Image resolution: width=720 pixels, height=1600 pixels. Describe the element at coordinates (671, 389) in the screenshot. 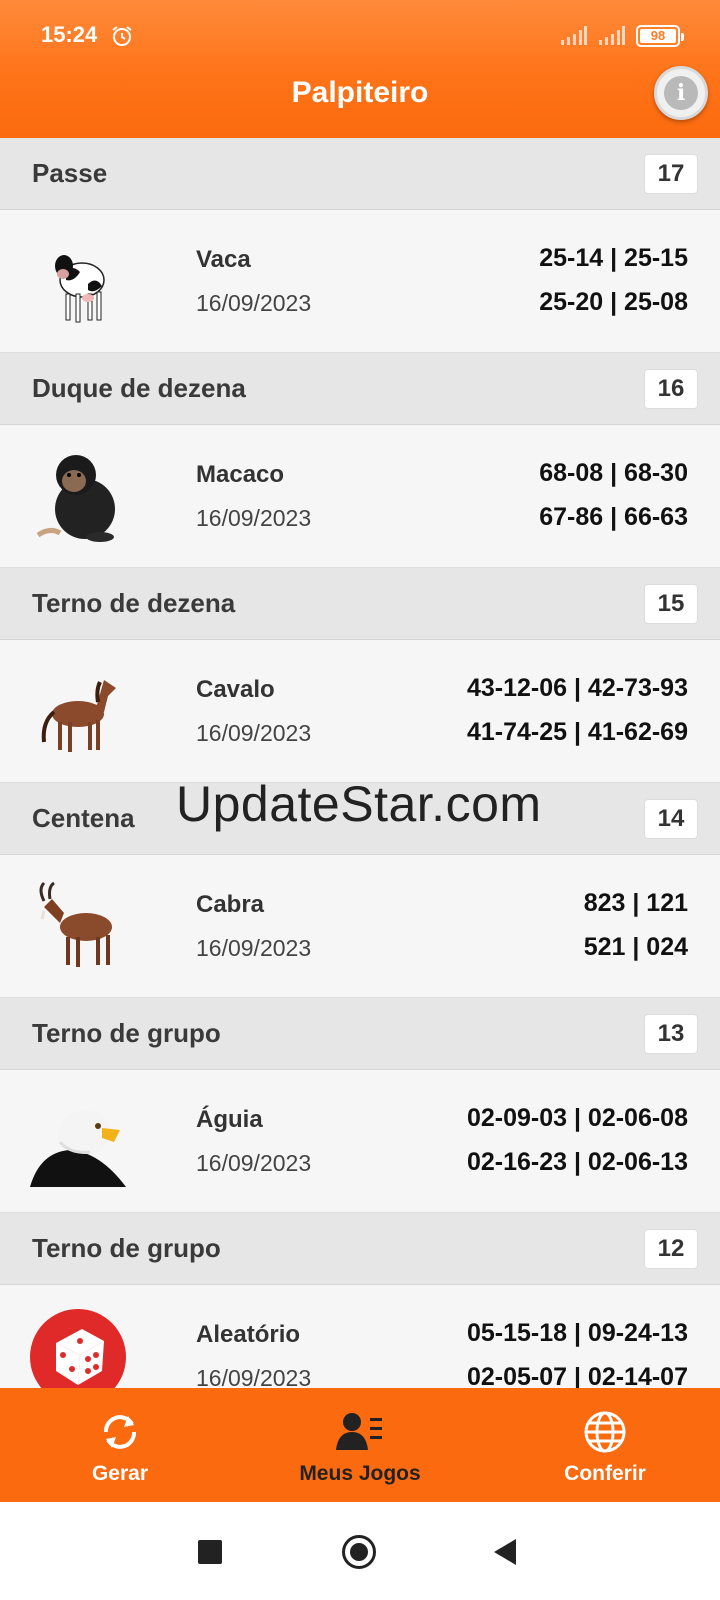

I see `section-count-badge: 16` at that location.